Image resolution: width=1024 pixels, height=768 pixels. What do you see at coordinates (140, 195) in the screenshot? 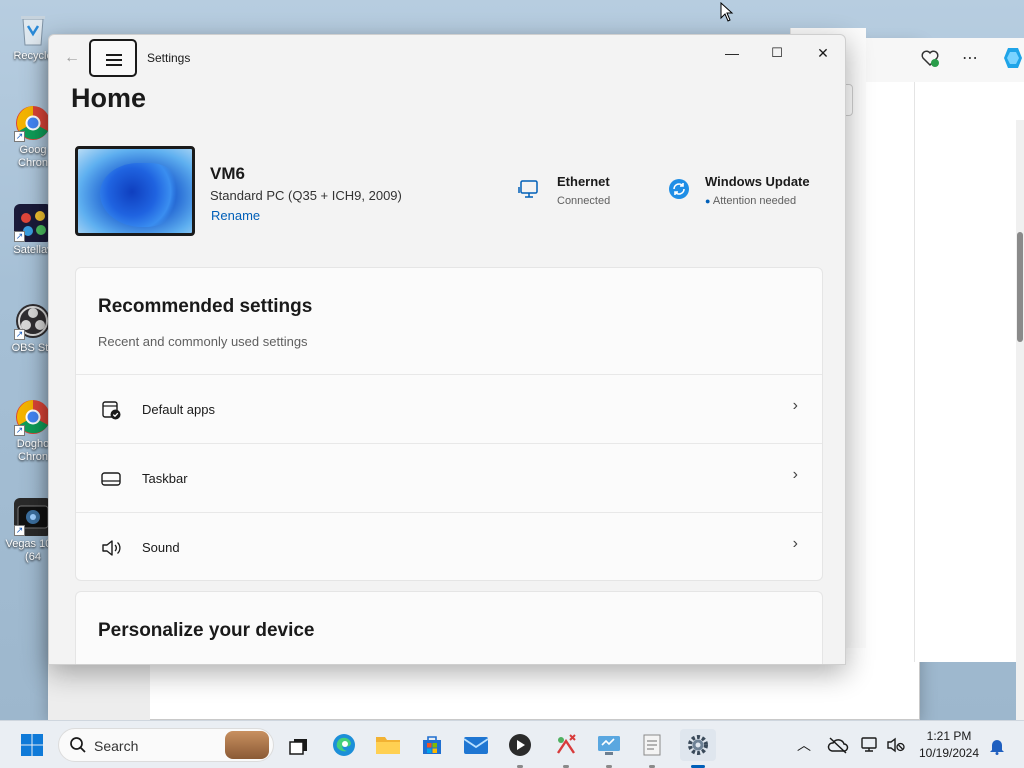
I see `windows-bloom-image` at bounding box center [140, 195].